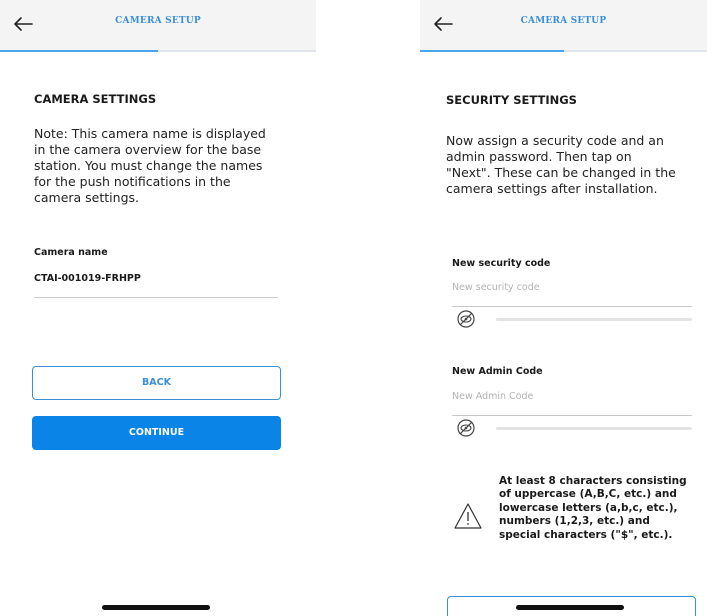 This screenshot has height=616, width=707. Describe the element at coordinates (572, 415) in the screenshot. I see `admin-code-underline` at that location.